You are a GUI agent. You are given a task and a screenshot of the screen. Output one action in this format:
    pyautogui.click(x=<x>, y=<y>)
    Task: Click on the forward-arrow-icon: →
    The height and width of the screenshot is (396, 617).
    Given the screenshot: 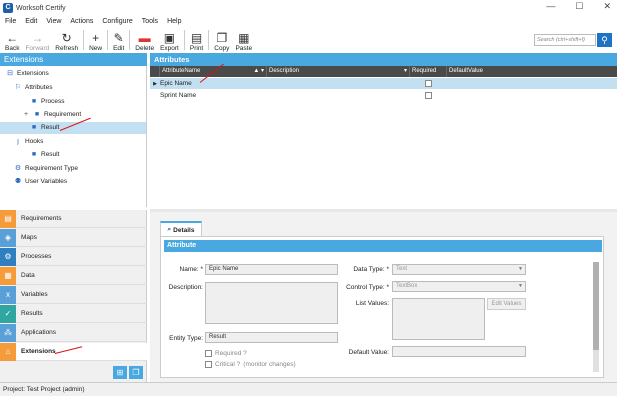 What is the action you would take?
    pyautogui.click(x=37, y=38)
    